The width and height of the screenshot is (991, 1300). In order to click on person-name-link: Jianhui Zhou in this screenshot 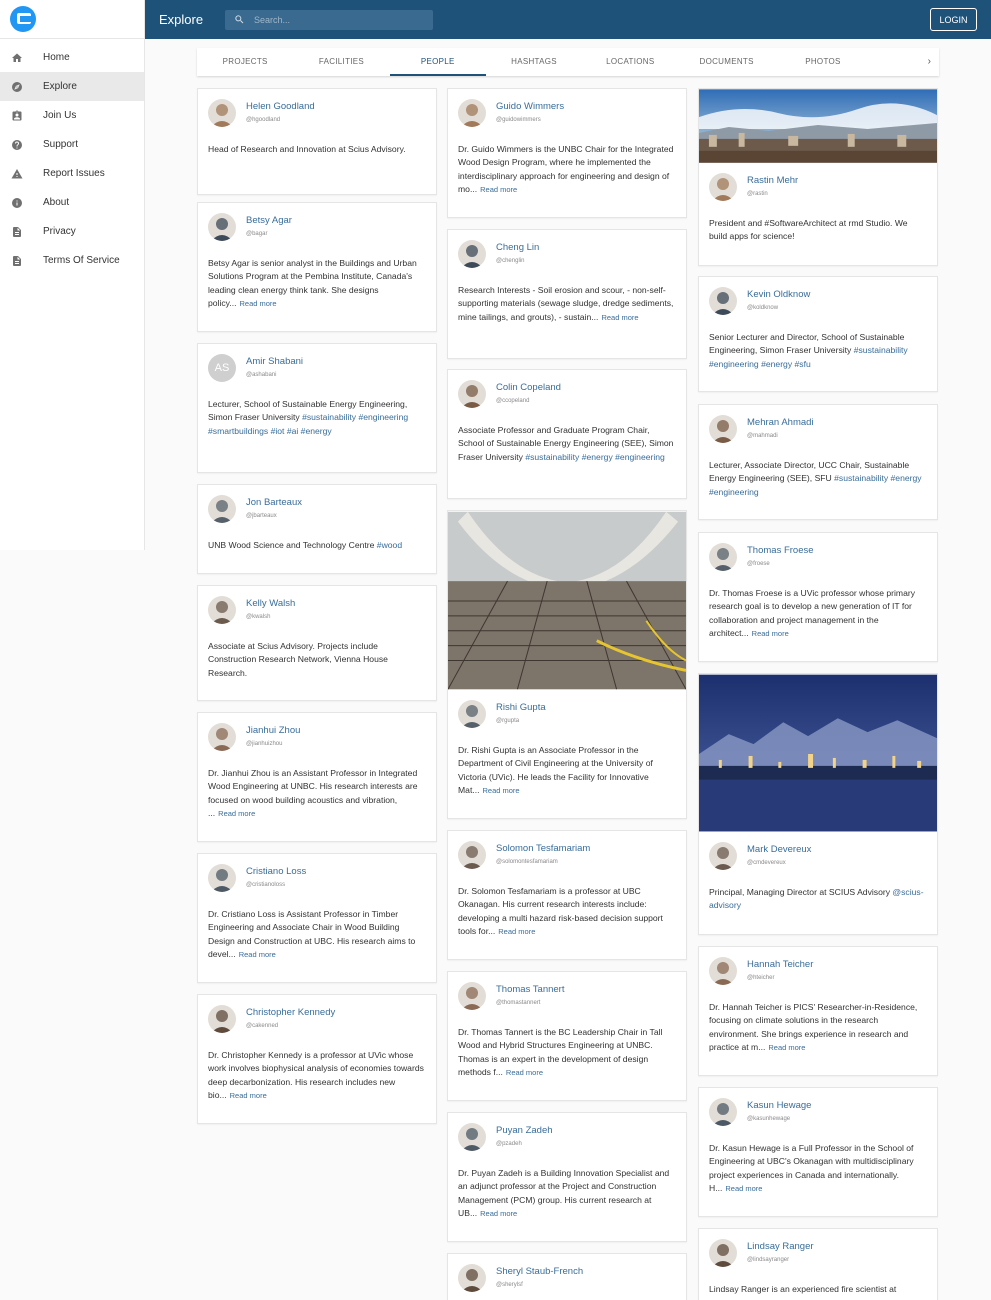, I will do `click(273, 730)`.